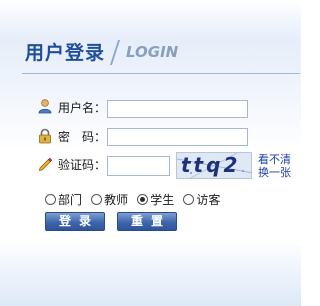 The image size is (320, 306). What do you see at coordinates (278, 166) in the screenshot?
I see `refresh-captcha-link: 看不清换一张` at bounding box center [278, 166].